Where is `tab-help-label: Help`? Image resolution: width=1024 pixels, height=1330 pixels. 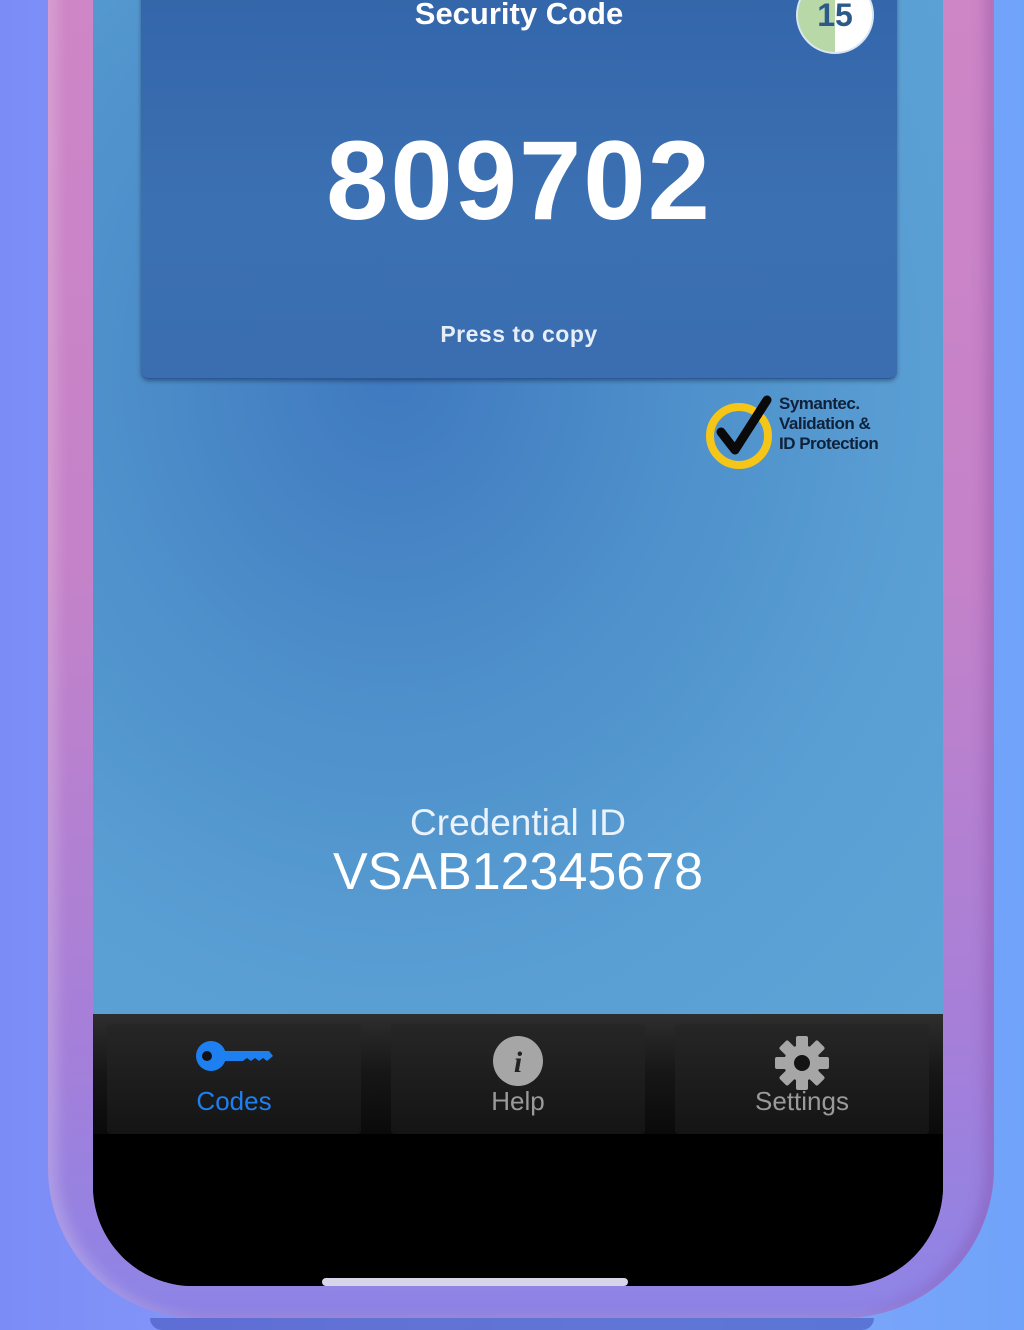
tab-help-label: Help is located at coordinates (518, 1101).